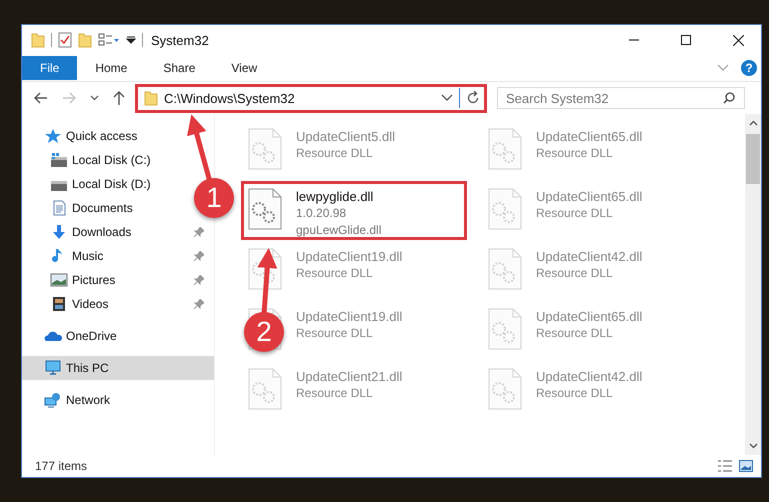  Describe the element at coordinates (244, 68) in the screenshot. I see `ribbon-tab: View` at that location.